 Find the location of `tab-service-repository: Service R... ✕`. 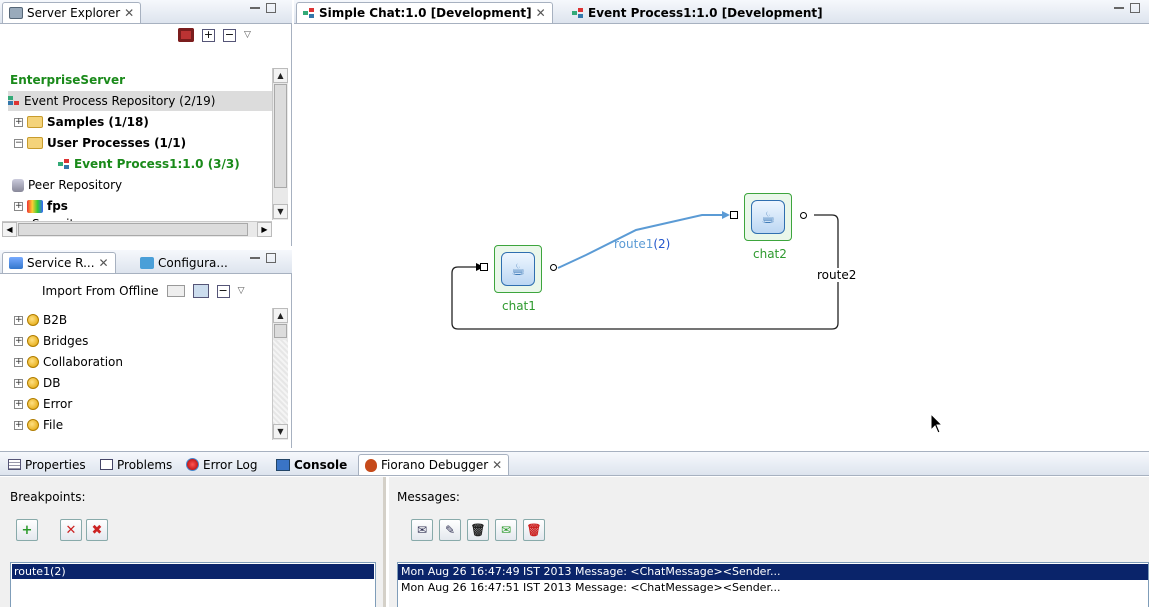

tab-service-repository: Service R... ✕ is located at coordinates (59, 262).